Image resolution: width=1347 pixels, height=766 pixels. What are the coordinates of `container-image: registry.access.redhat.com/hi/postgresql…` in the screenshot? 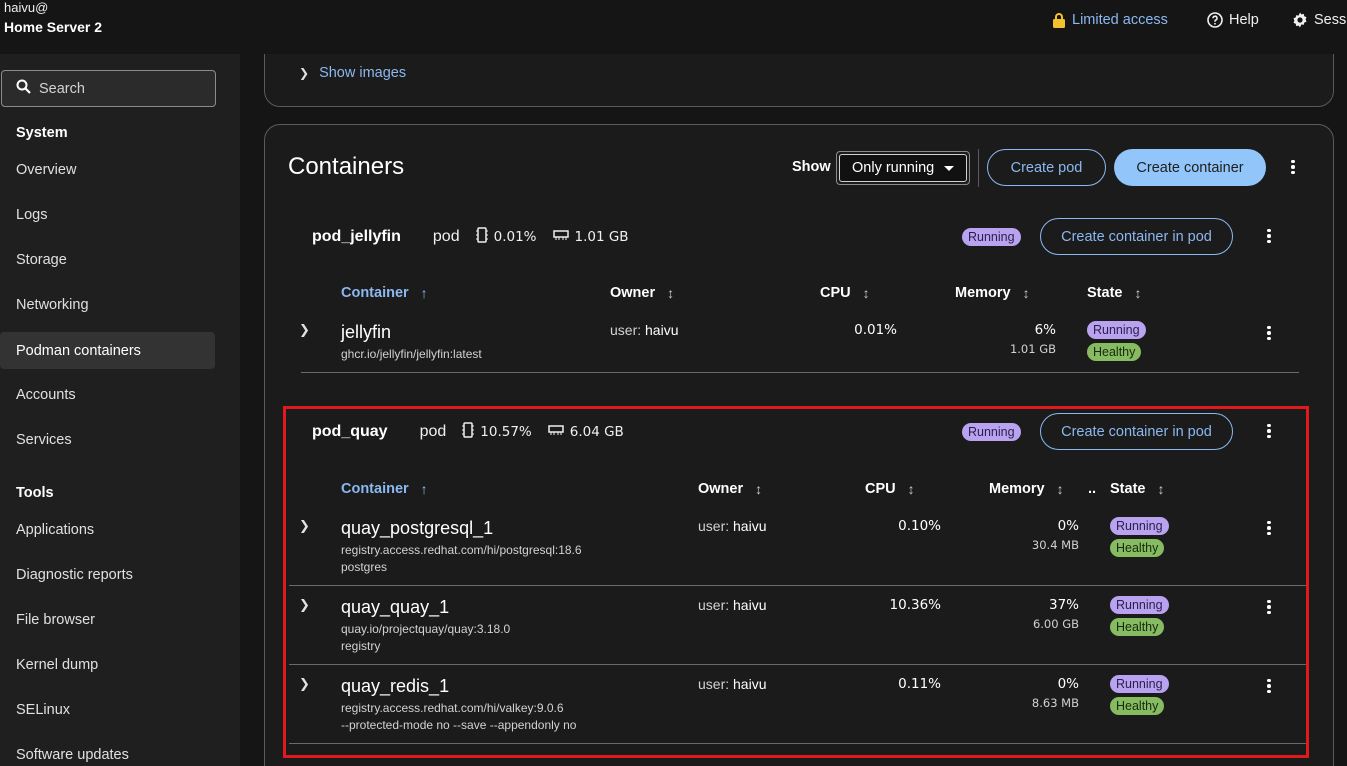 It's located at (461, 550).